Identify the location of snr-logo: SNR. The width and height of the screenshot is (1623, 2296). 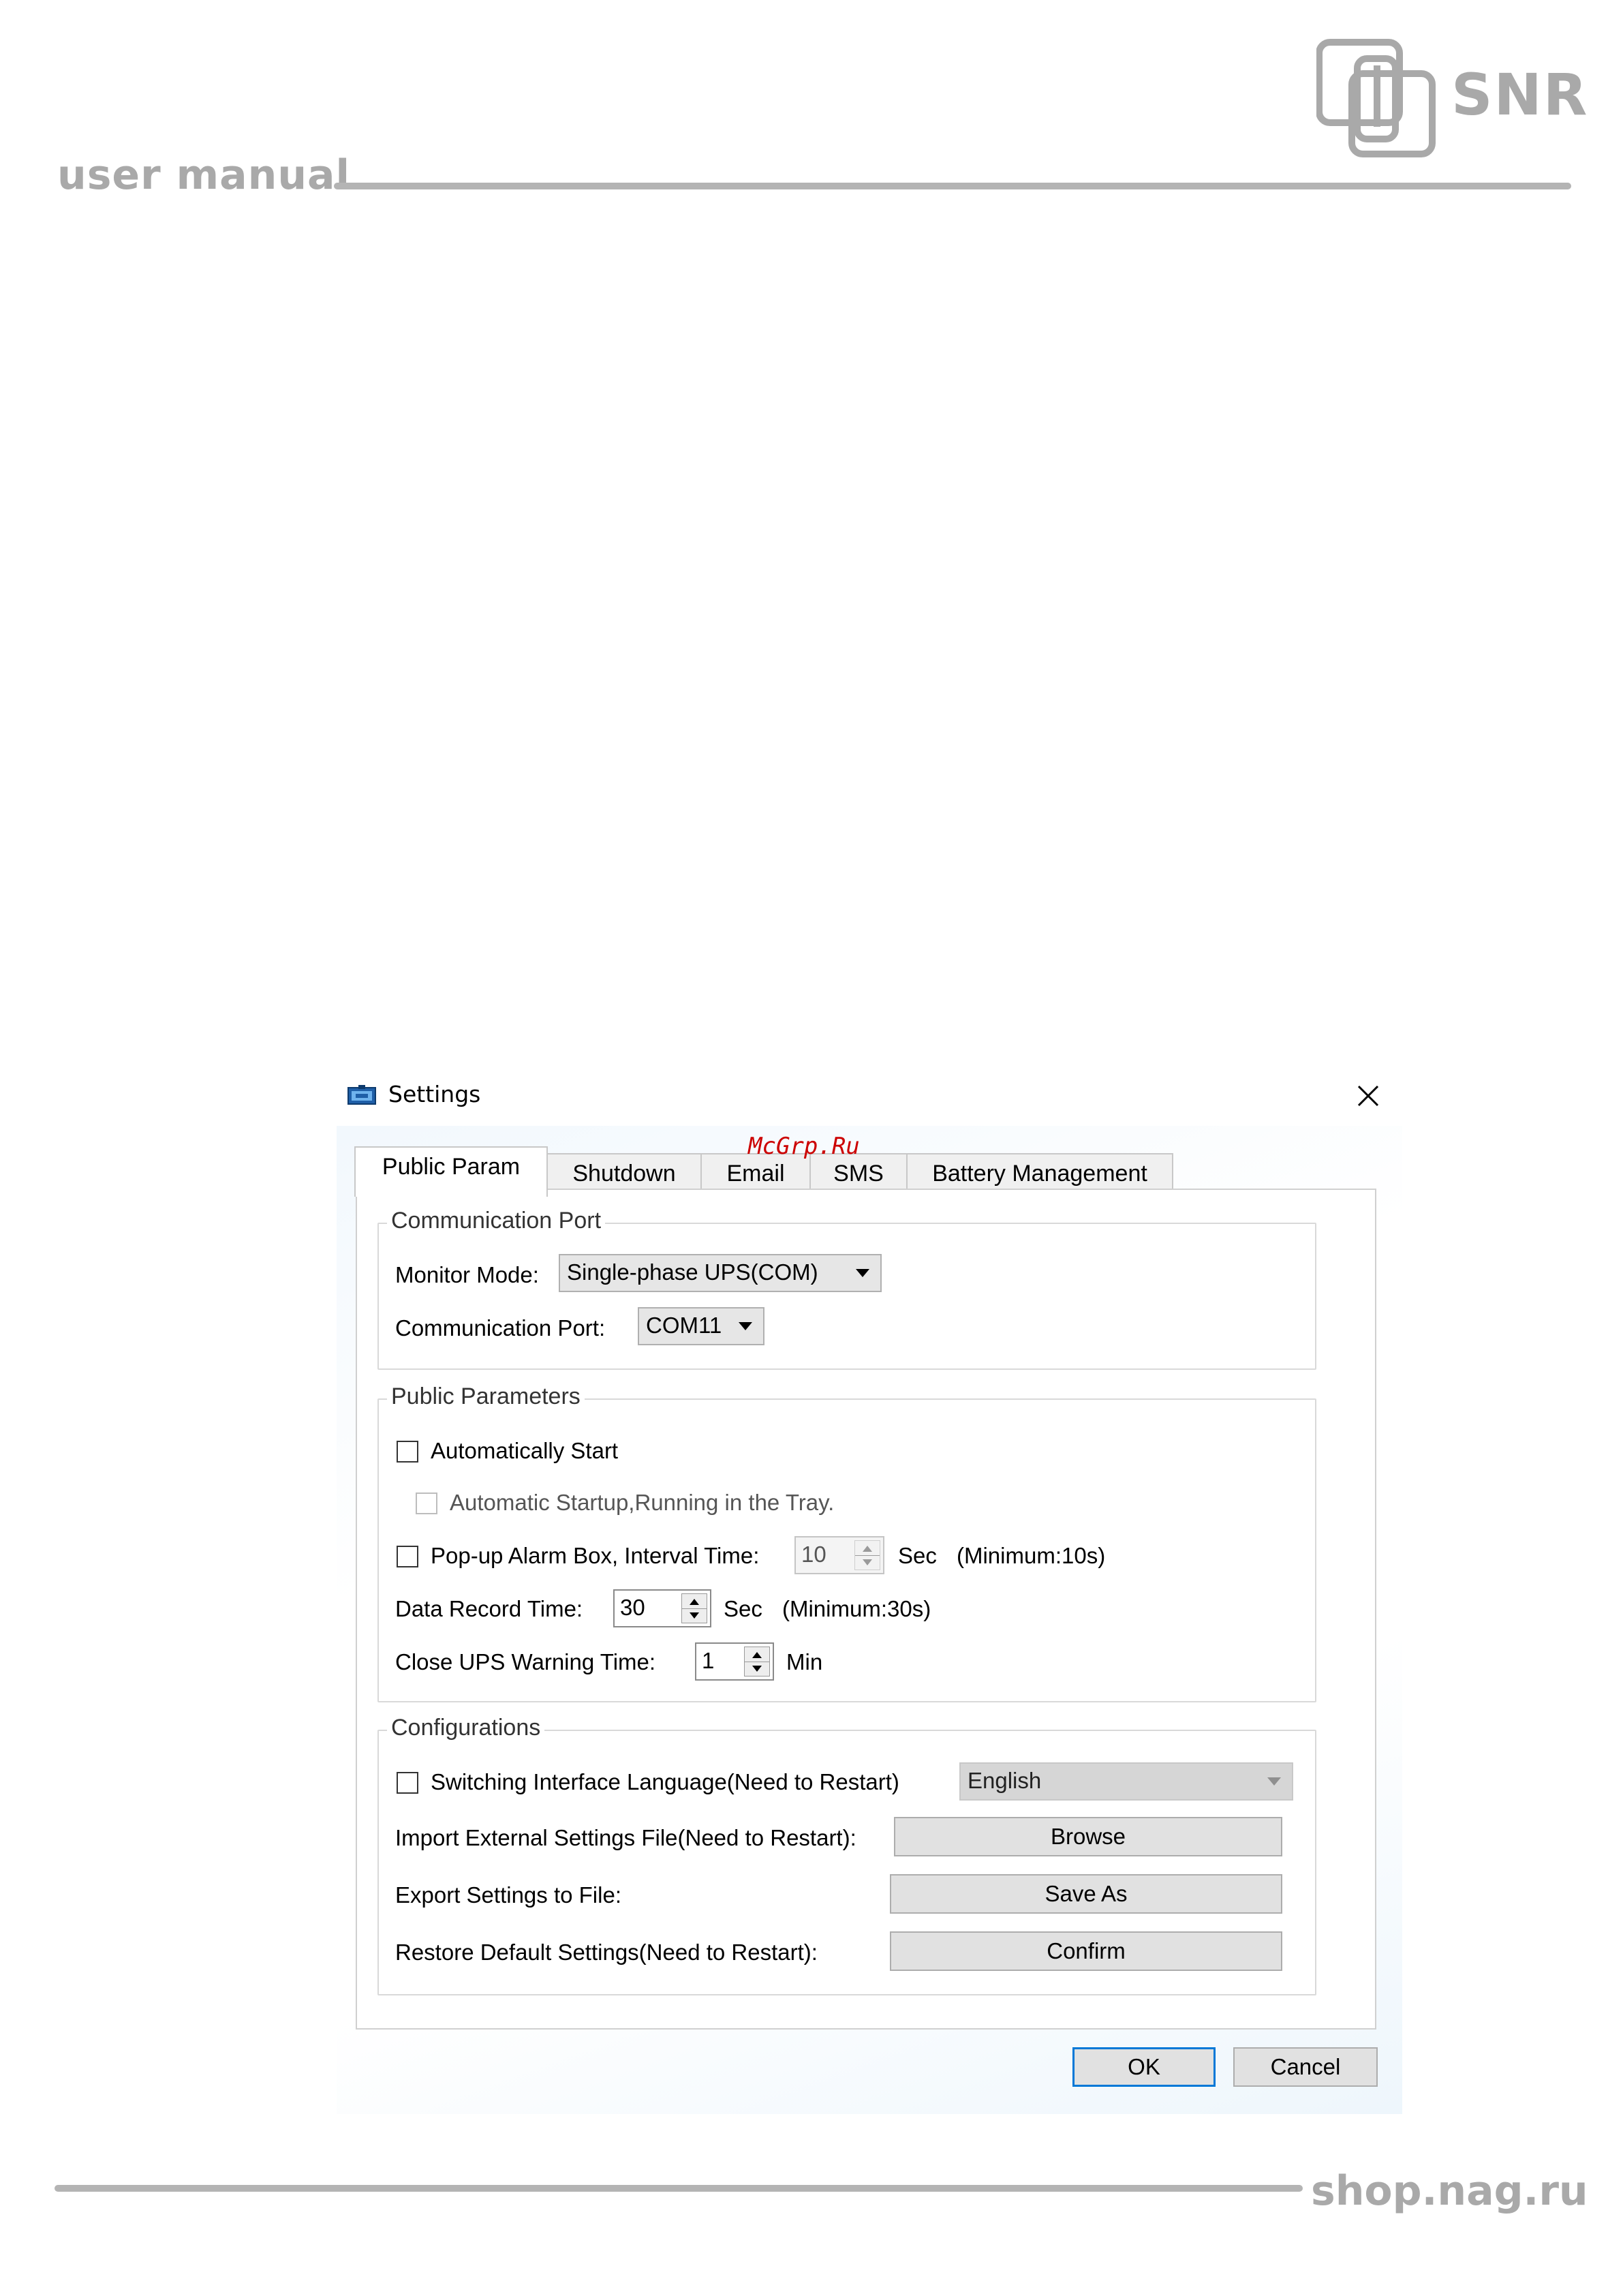
(1451, 99).